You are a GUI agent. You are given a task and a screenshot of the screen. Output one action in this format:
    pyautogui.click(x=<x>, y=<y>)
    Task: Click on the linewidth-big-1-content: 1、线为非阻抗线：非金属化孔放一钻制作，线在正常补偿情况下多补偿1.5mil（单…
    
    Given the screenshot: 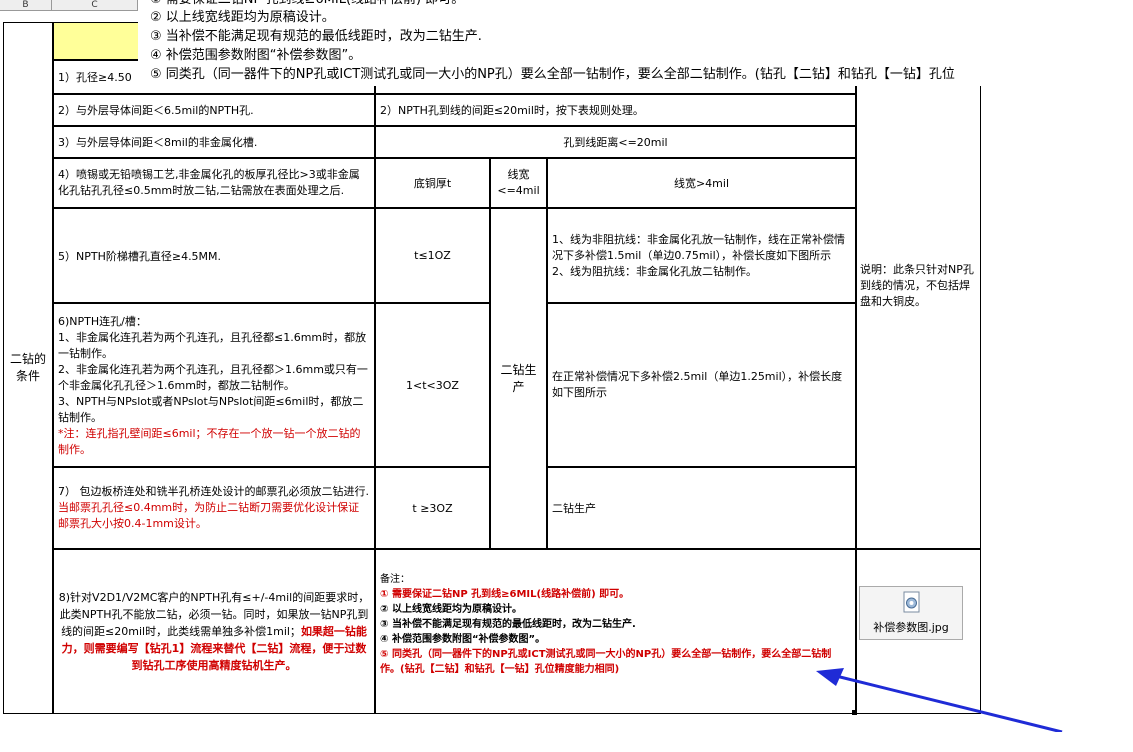 What is the action you would take?
    pyautogui.click(x=701, y=256)
    